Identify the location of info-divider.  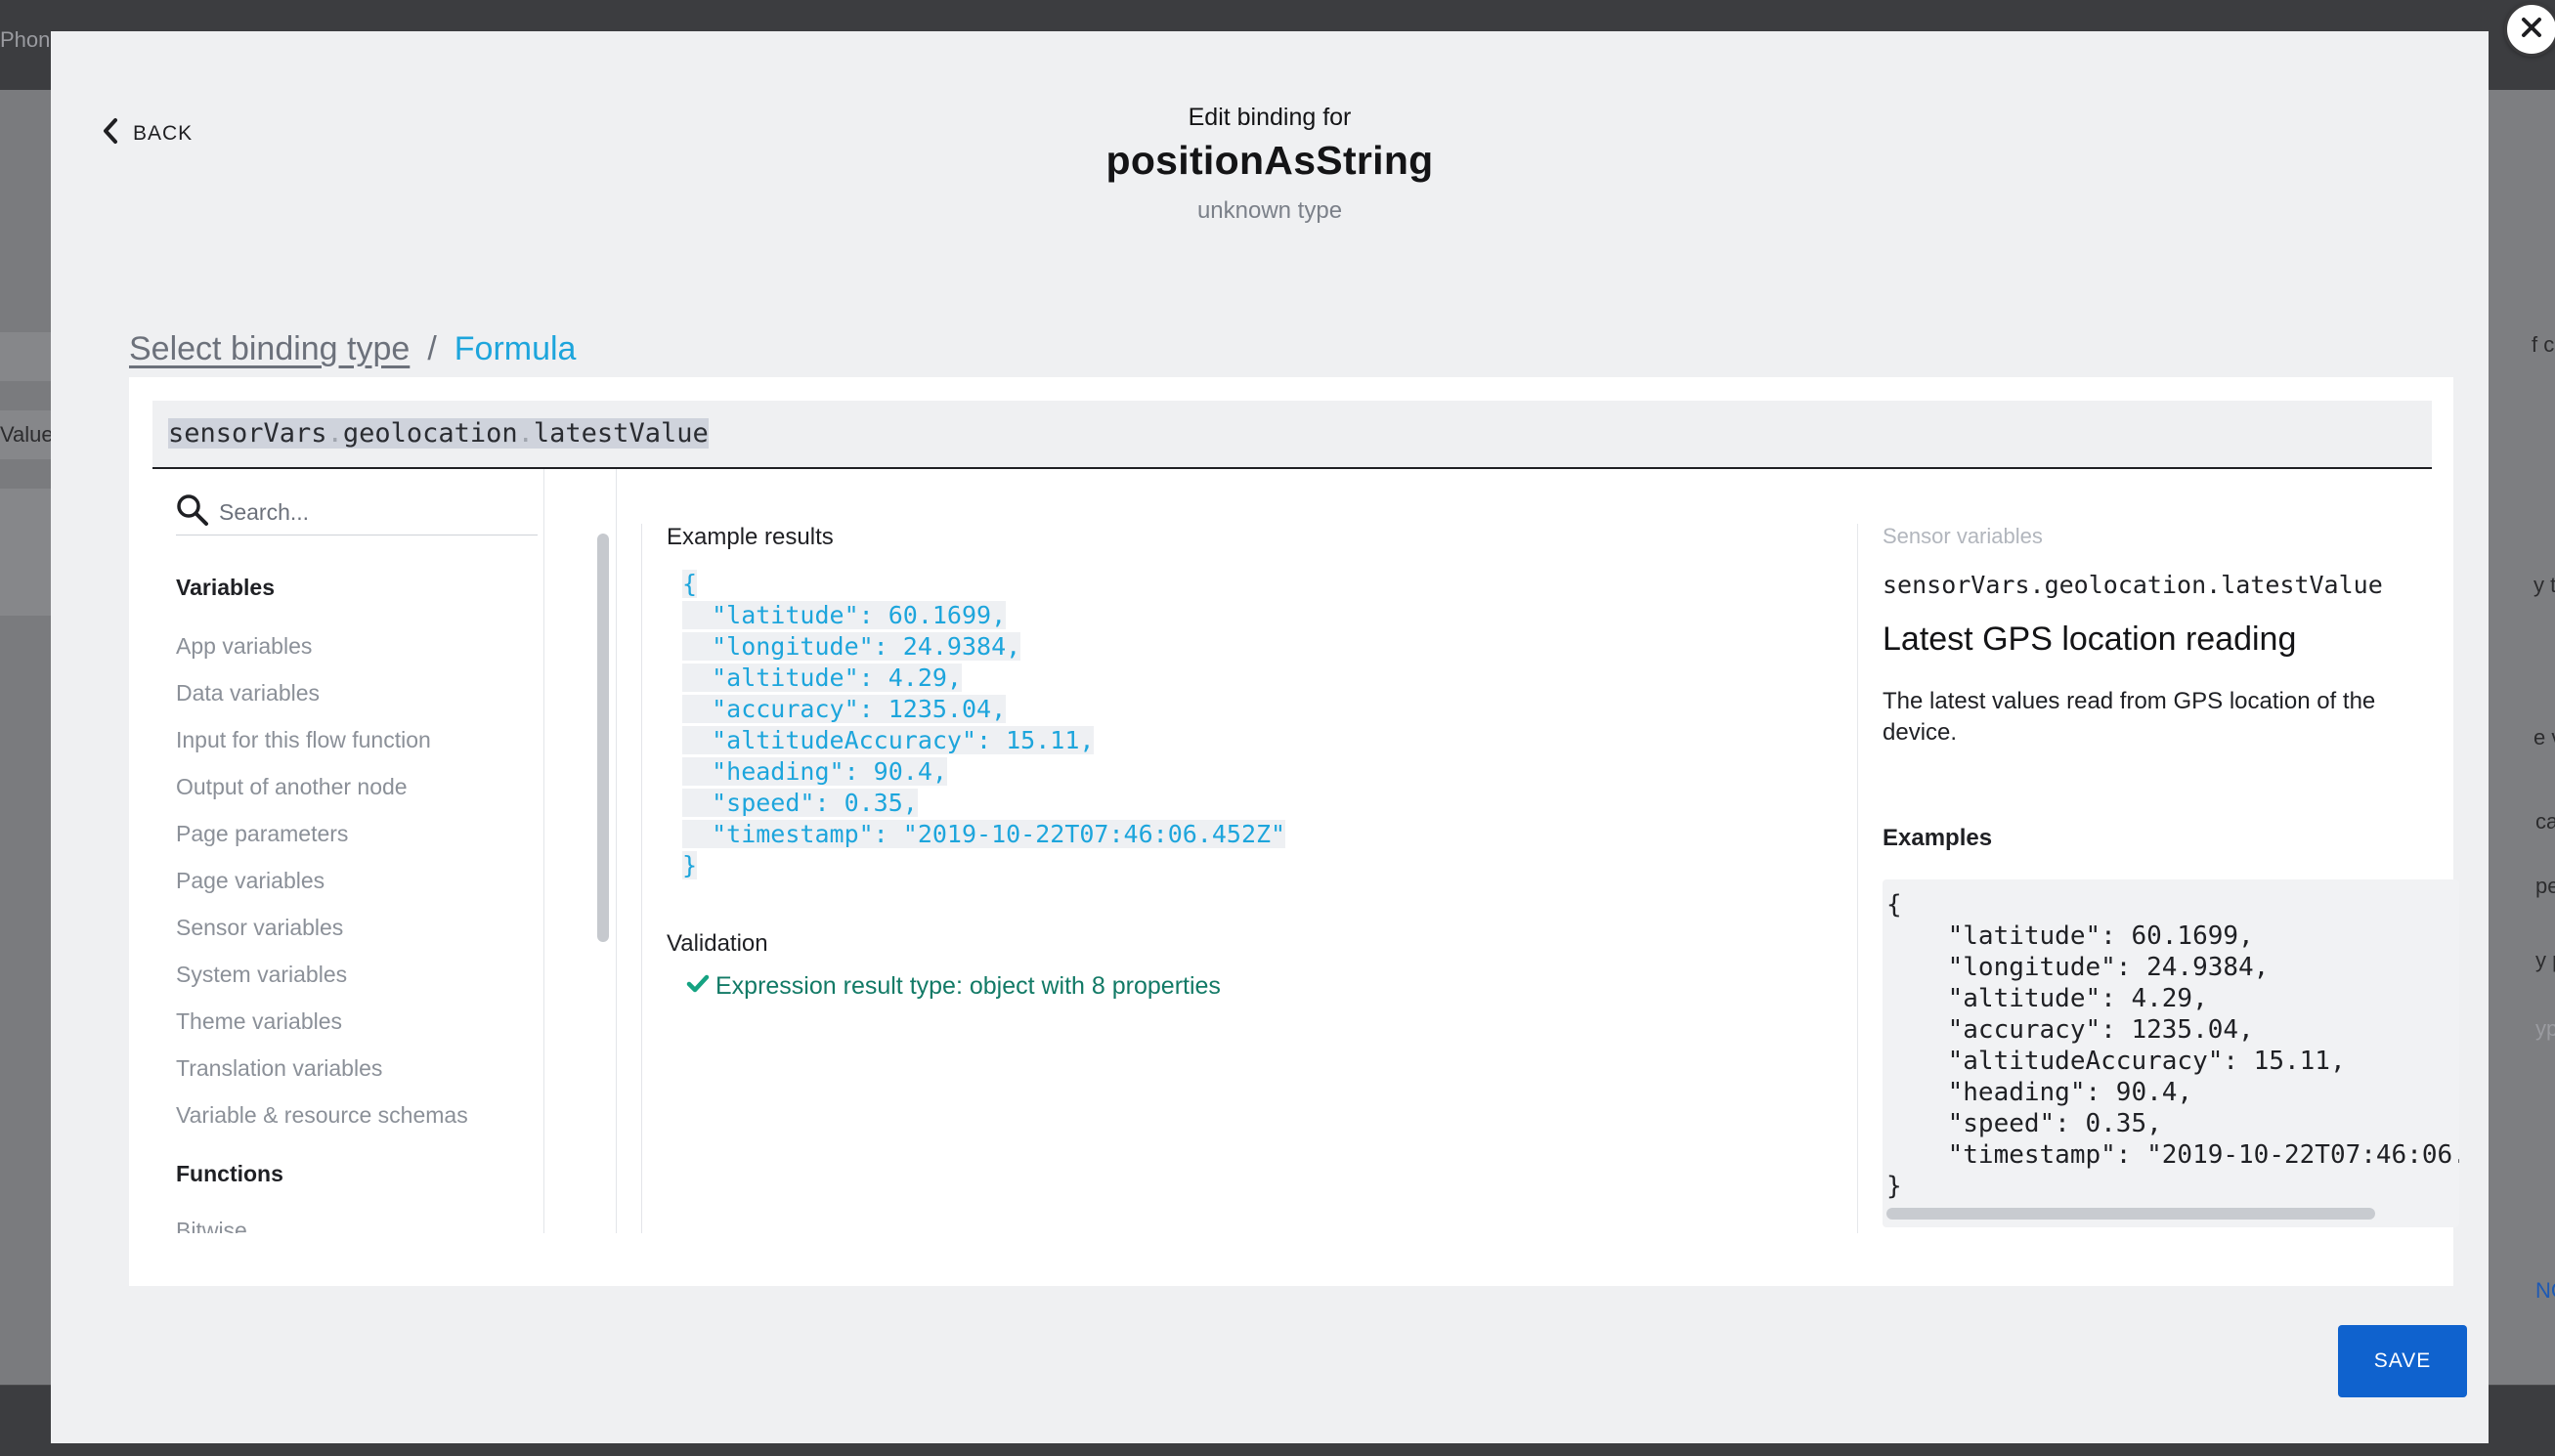
(1857, 878).